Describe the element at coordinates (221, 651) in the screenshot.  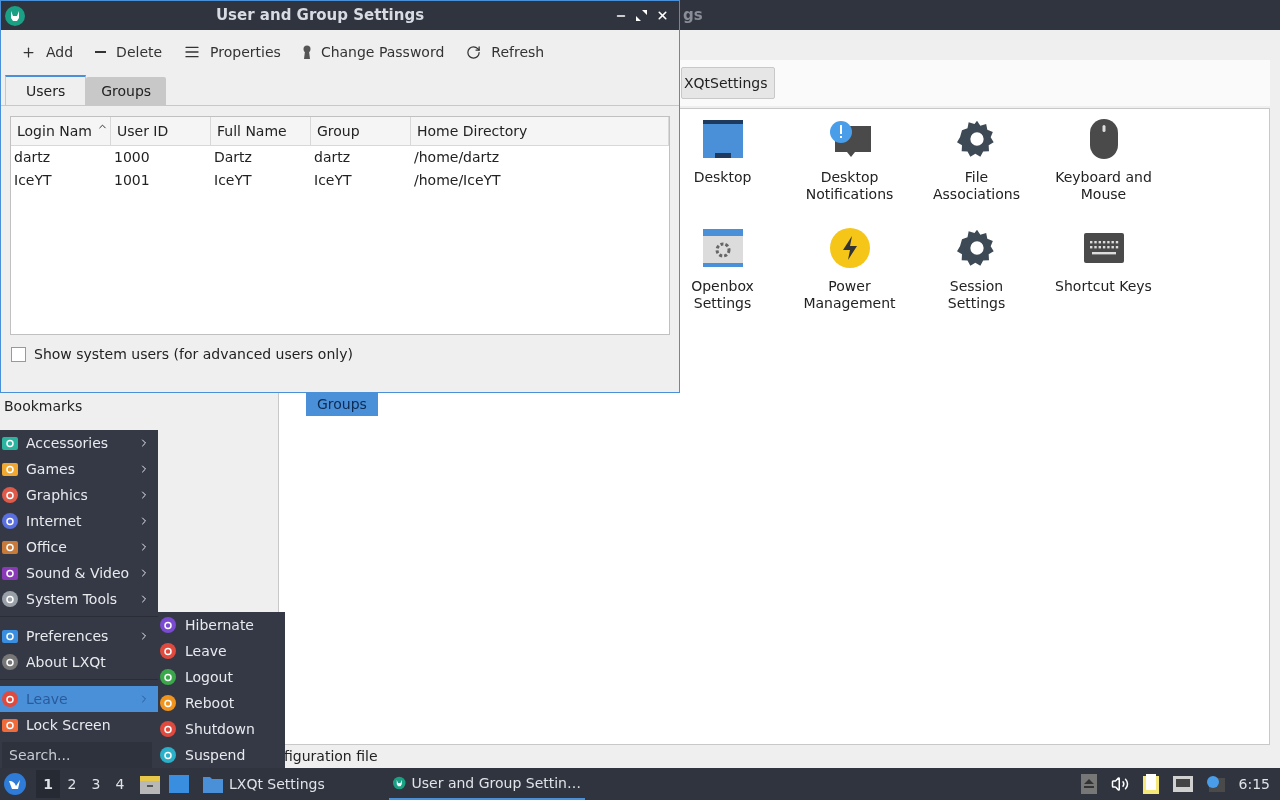
I see `menu-item: Leave` at that location.